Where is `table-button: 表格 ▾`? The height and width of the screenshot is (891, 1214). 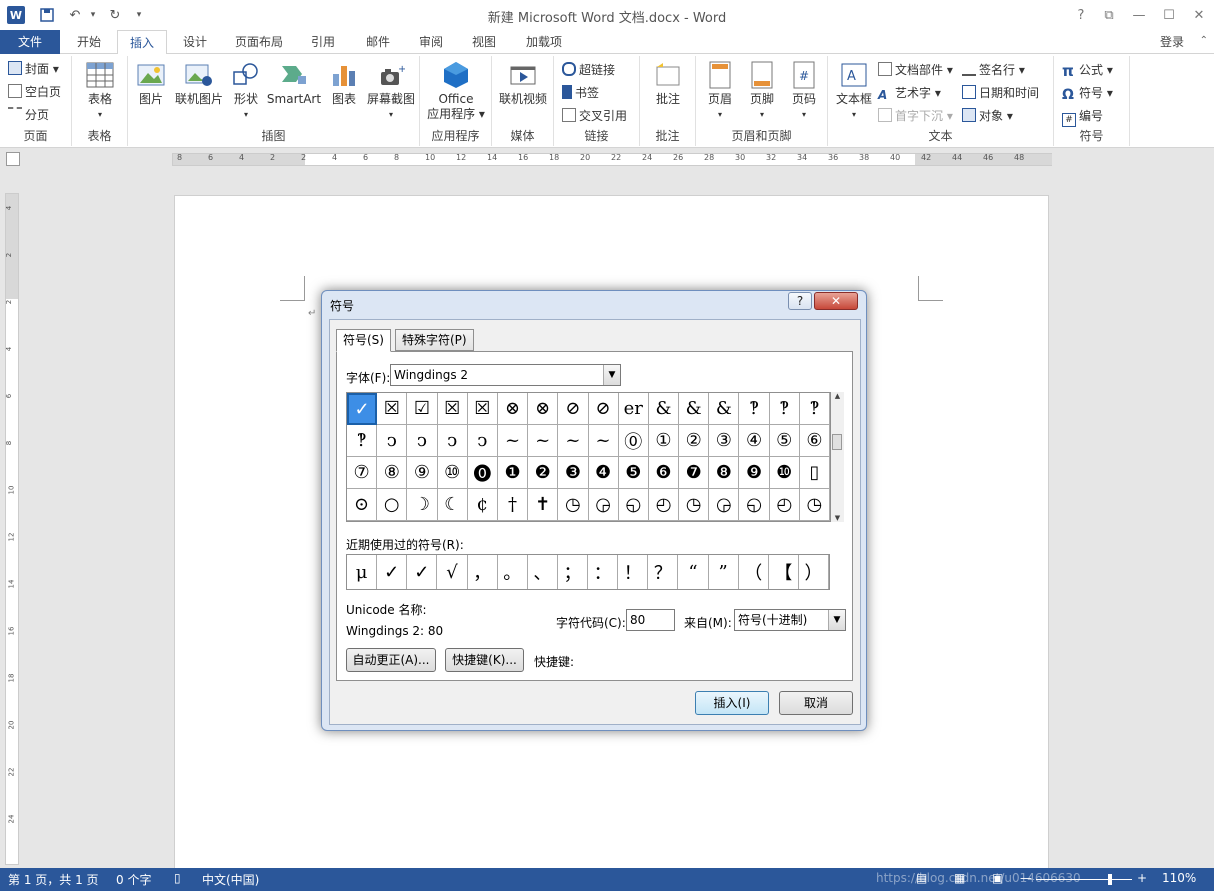
table-button: 表格 ▾ is located at coordinates (100, 91).